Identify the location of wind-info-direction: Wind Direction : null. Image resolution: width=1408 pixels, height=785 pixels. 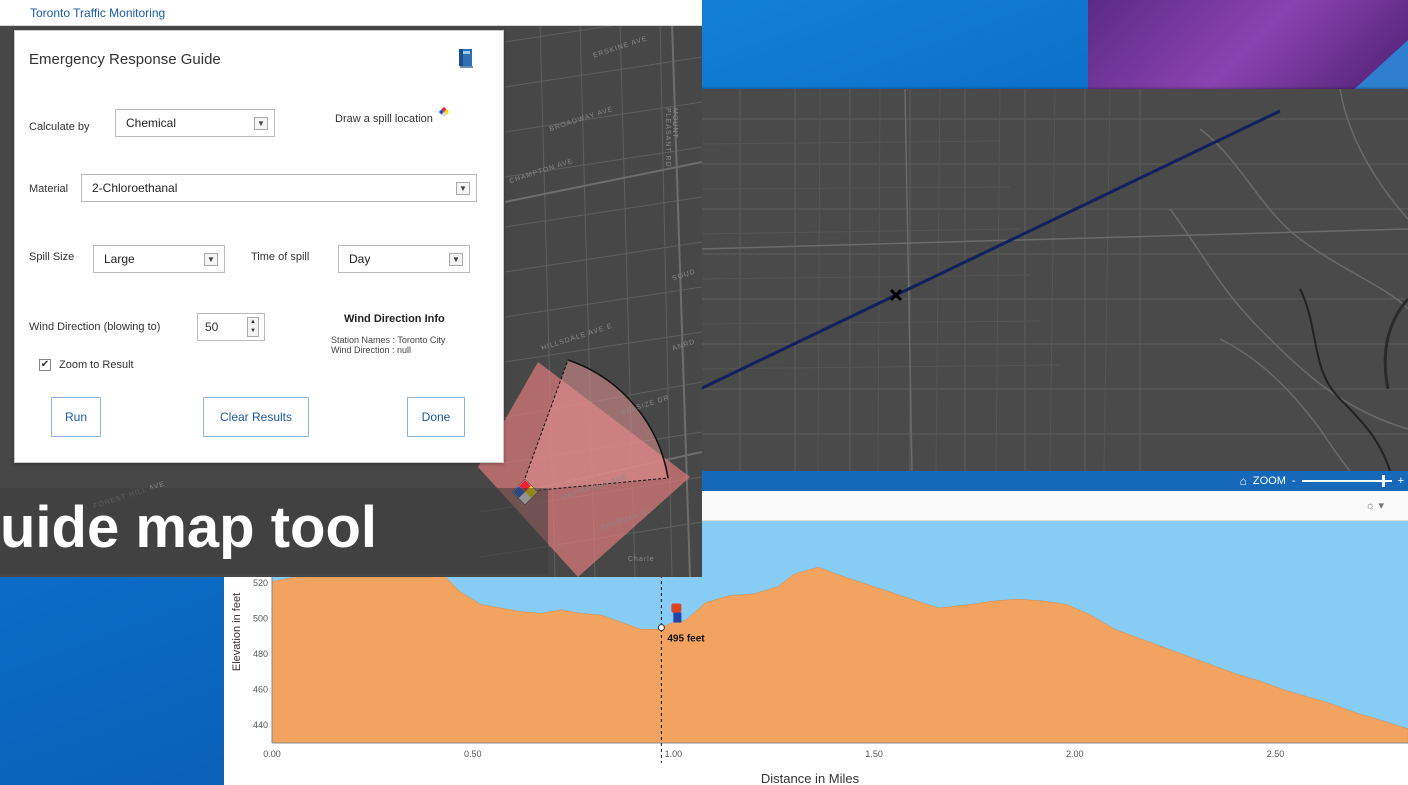
(371, 350).